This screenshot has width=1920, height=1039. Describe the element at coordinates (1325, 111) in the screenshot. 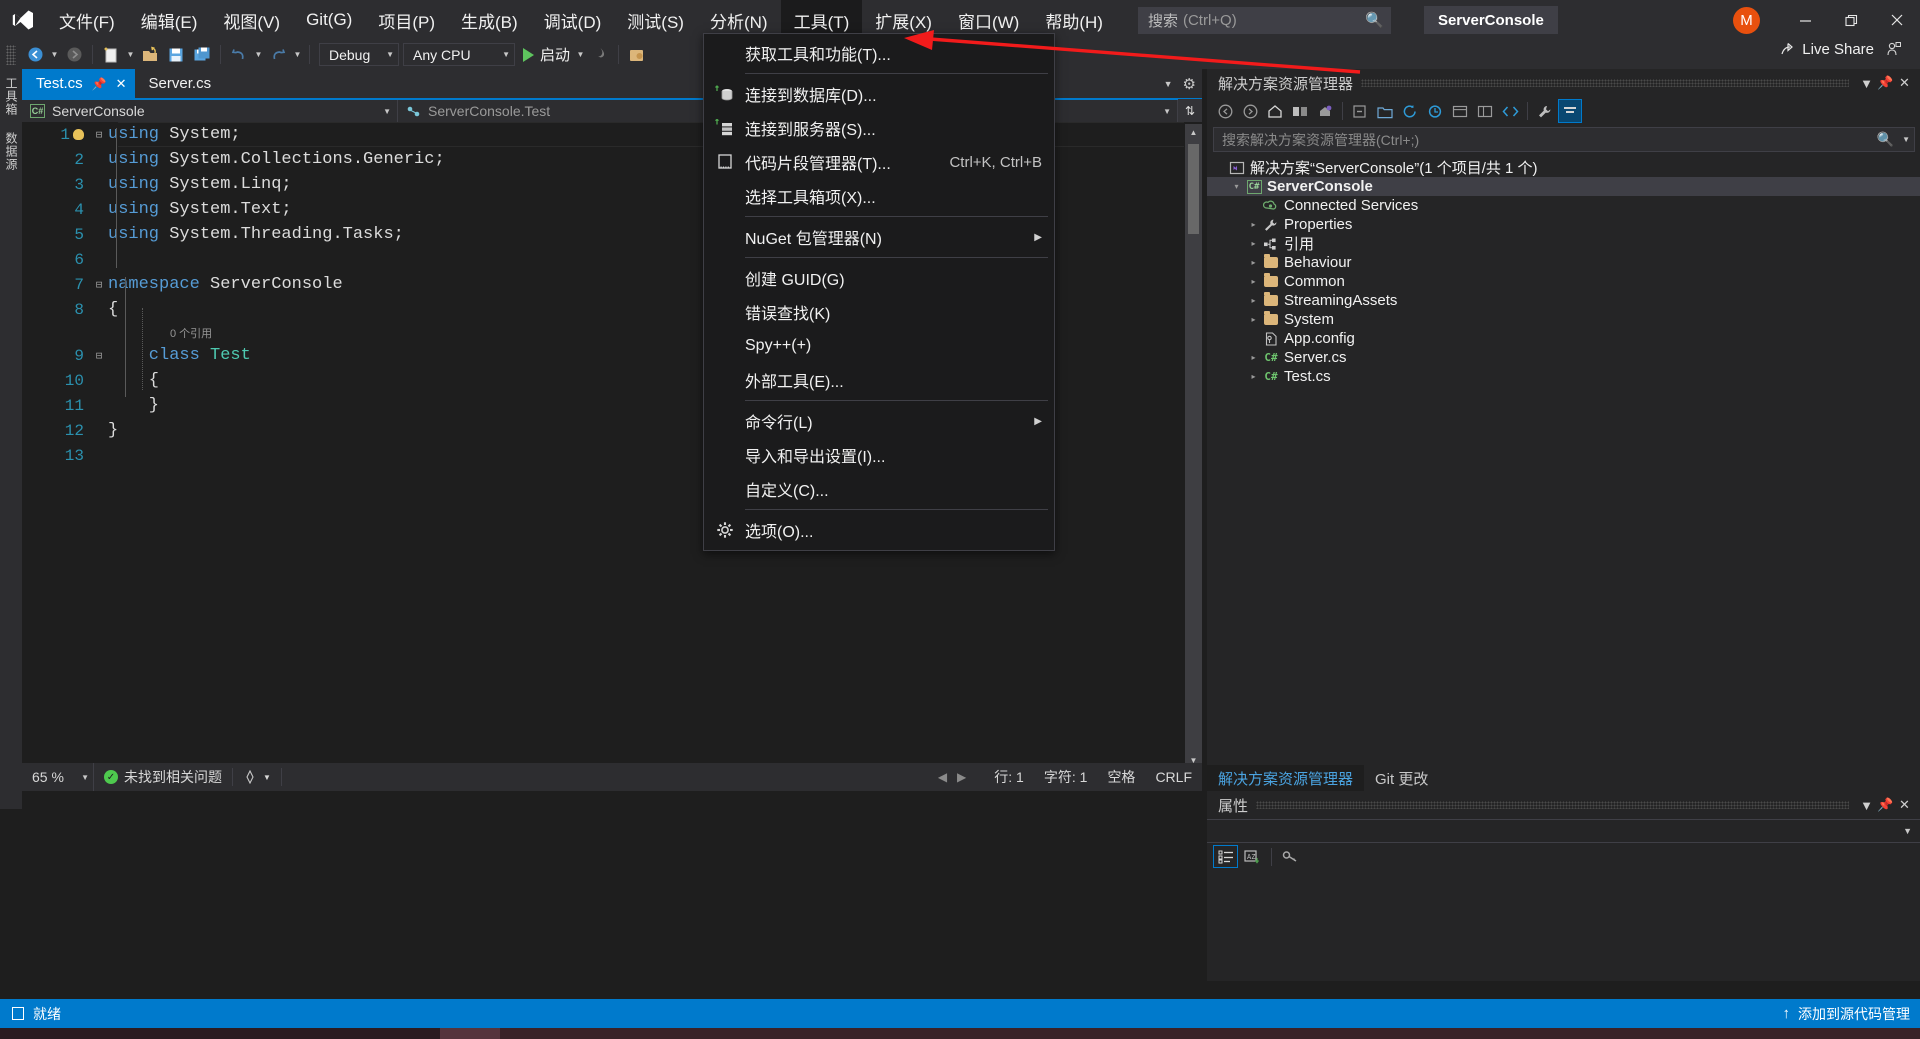

I see `home-views-icon` at that location.